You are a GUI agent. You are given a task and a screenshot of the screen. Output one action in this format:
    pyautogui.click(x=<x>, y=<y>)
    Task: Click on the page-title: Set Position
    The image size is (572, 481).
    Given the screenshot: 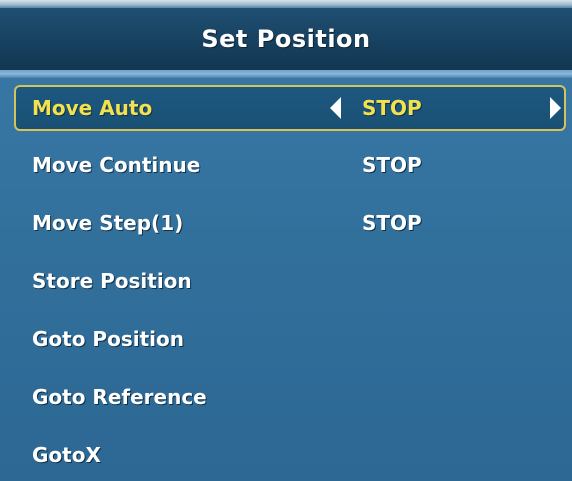 What is the action you would take?
    pyautogui.click(x=286, y=39)
    